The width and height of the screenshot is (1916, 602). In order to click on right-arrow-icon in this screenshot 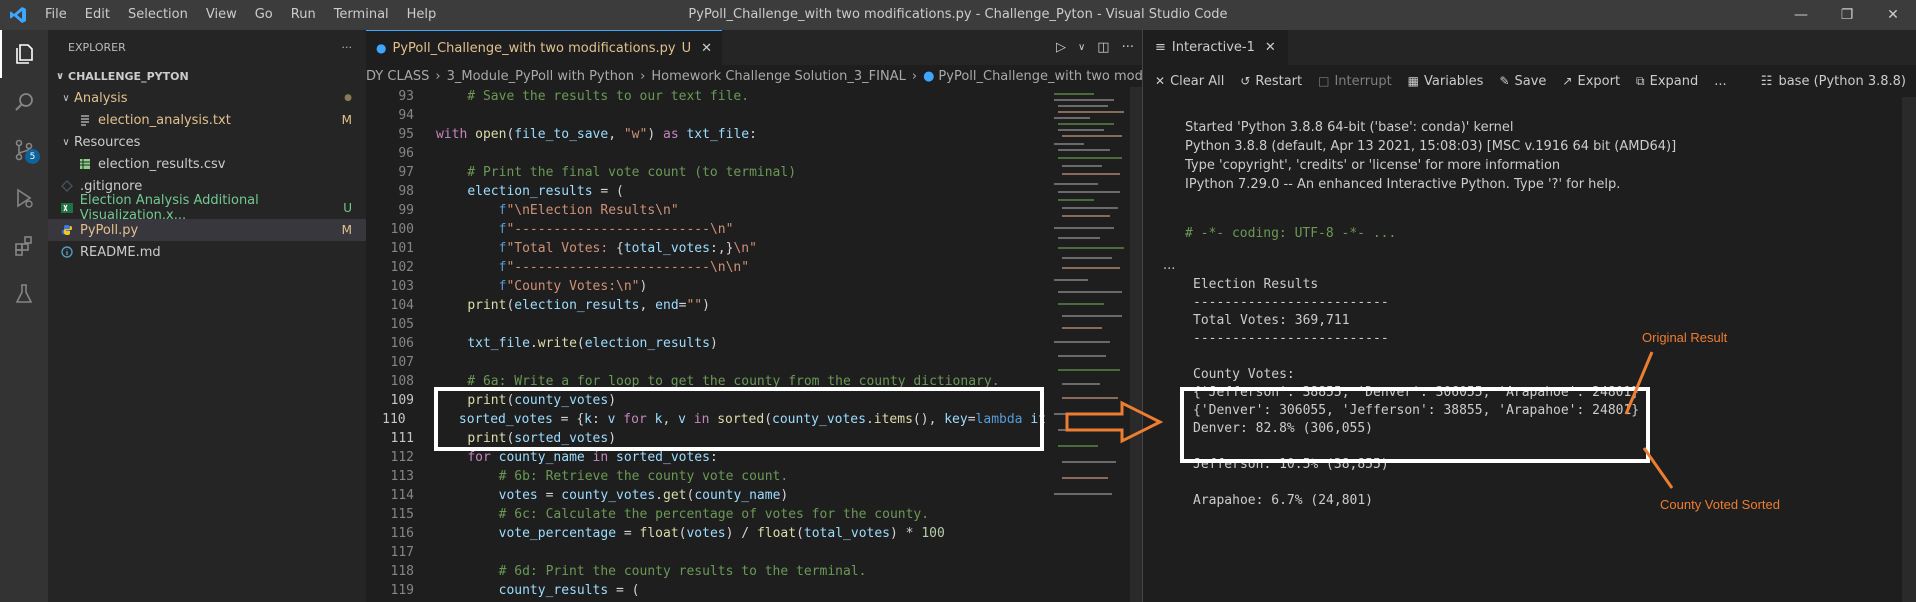, I will do `click(1114, 422)`.